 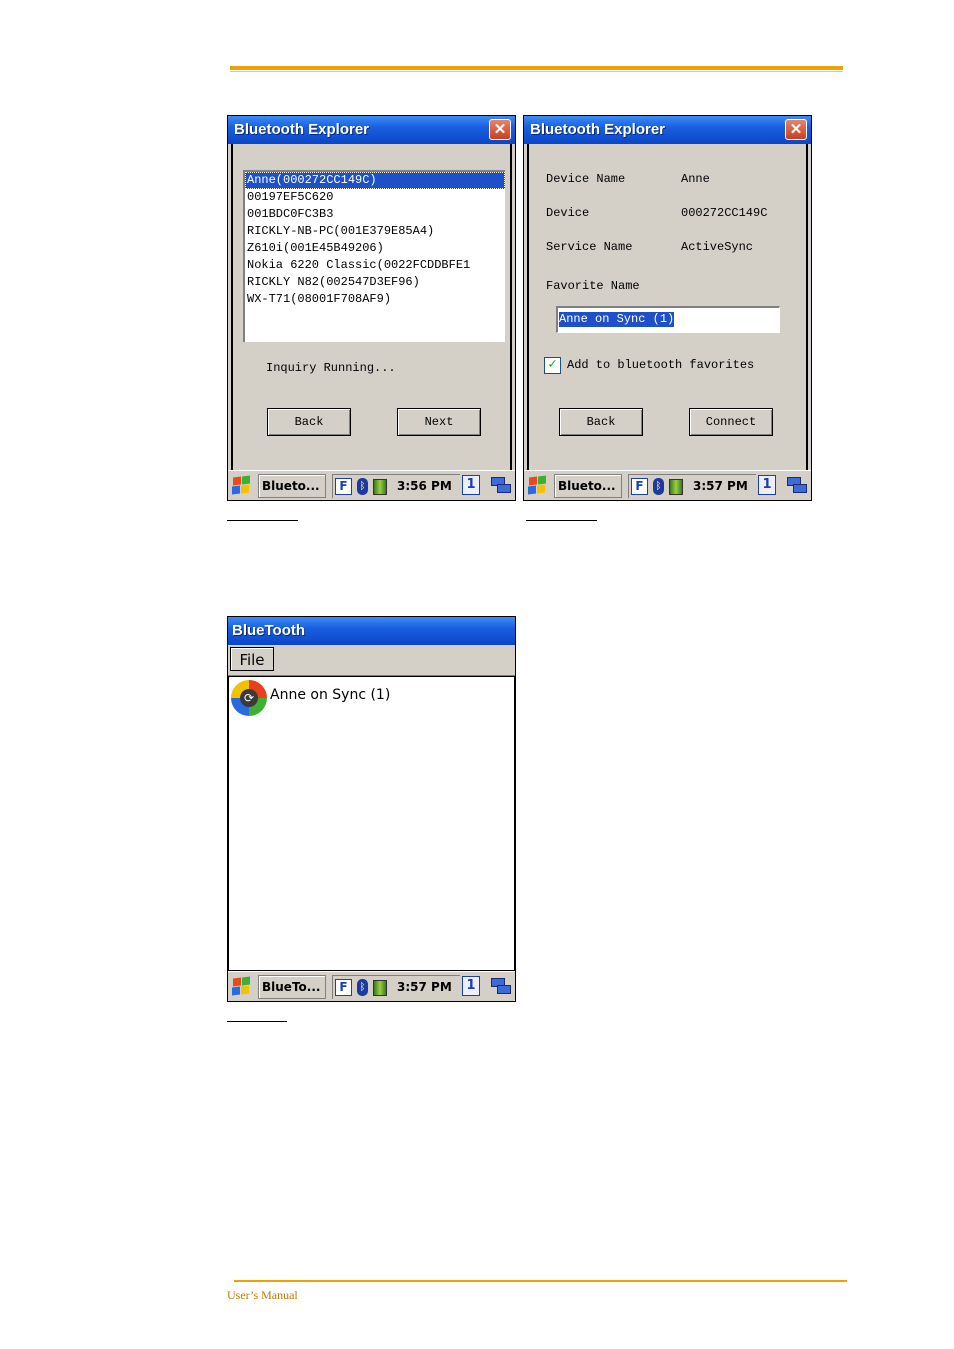 I want to click on device-list-item: RICKLY-NB-PC(001E379E85A4), so click(x=375, y=231).